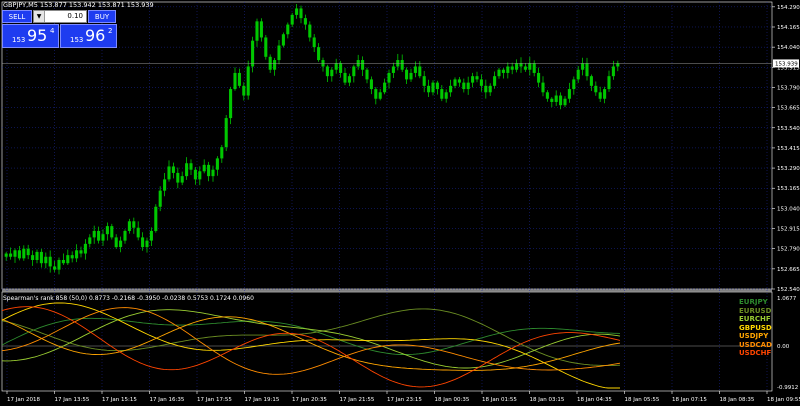 This screenshot has width=800, height=406. Describe the element at coordinates (110, 31) in the screenshot. I see `buy-price-pip: 2` at that location.